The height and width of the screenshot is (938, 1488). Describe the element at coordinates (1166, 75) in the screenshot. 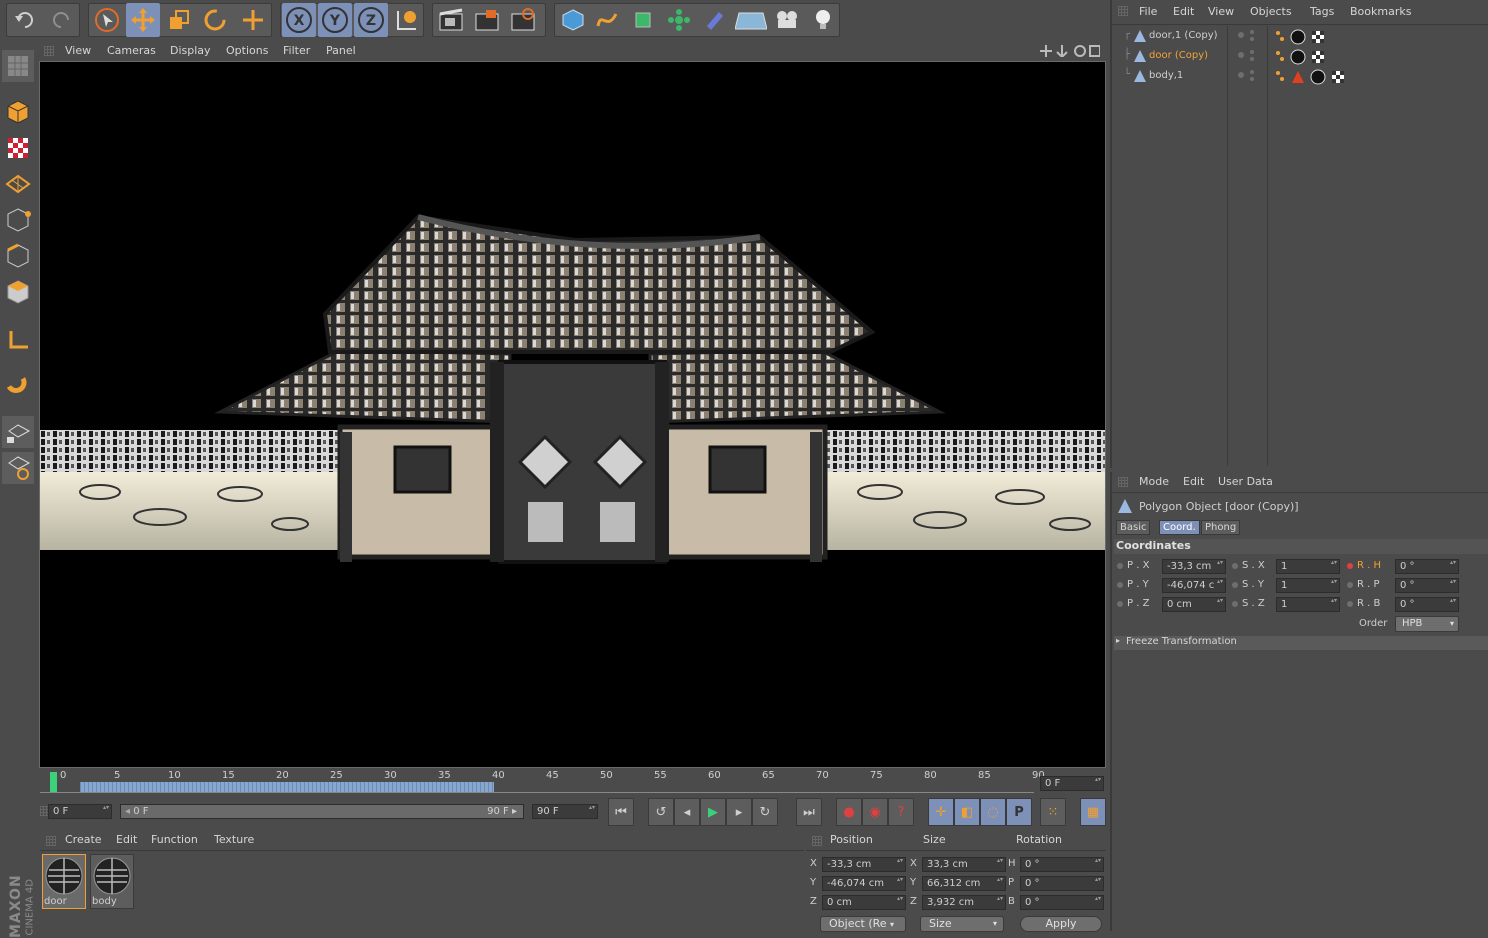

I see `object-name: body,1` at that location.